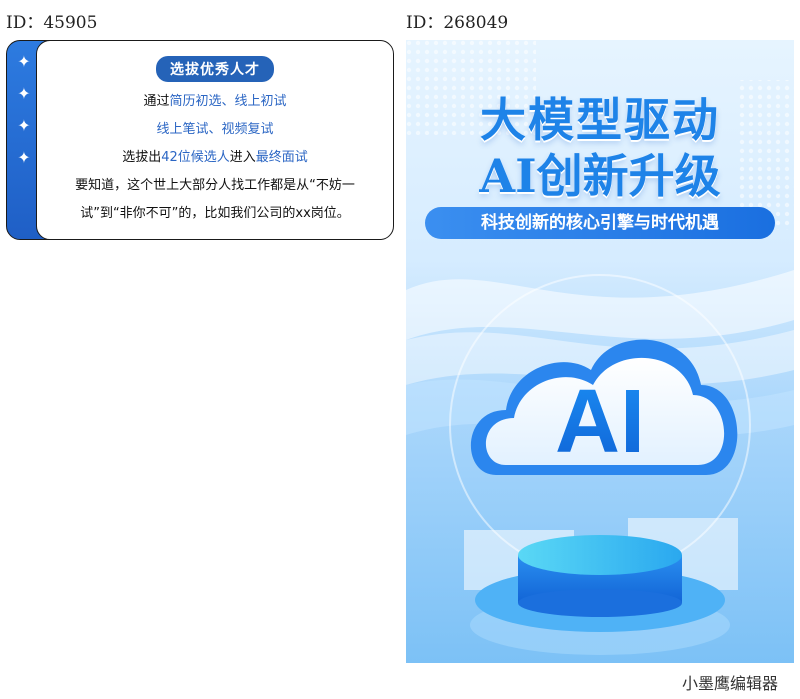 The height and width of the screenshot is (699, 800). What do you see at coordinates (142, 157) in the screenshot?
I see `text-fragment: 选拔出` at bounding box center [142, 157].